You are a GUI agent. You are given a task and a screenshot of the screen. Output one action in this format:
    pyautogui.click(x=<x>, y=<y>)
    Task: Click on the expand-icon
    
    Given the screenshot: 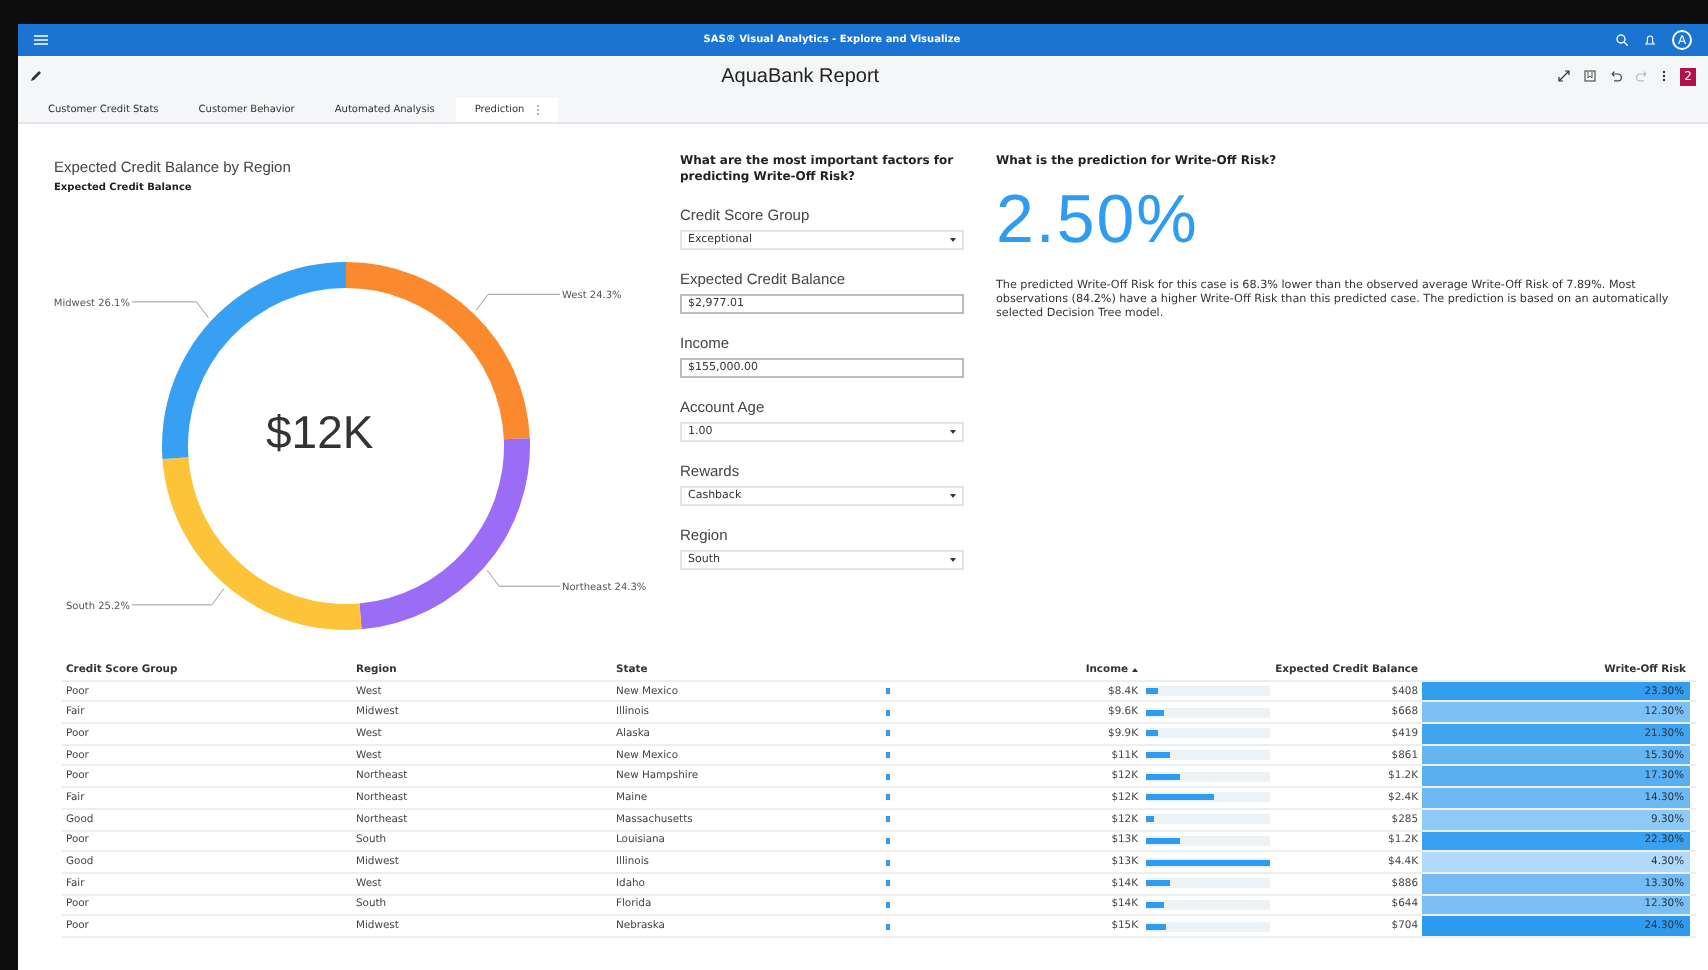 What is the action you would take?
    pyautogui.click(x=1564, y=76)
    